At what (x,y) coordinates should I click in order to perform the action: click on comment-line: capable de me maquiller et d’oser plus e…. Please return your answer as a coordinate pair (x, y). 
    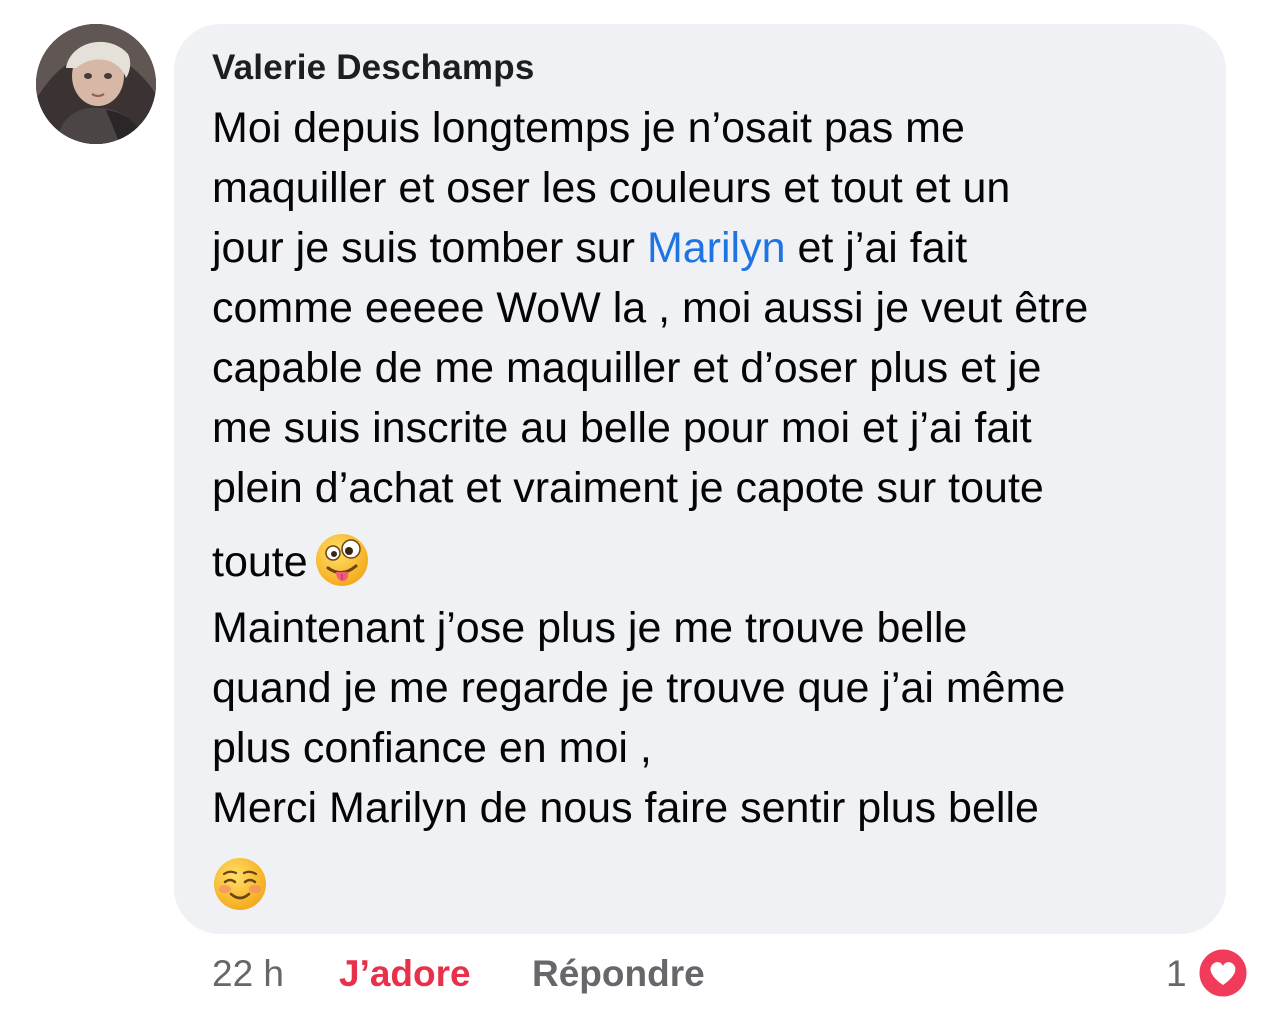
    Looking at the image, I should click on (627, 368).